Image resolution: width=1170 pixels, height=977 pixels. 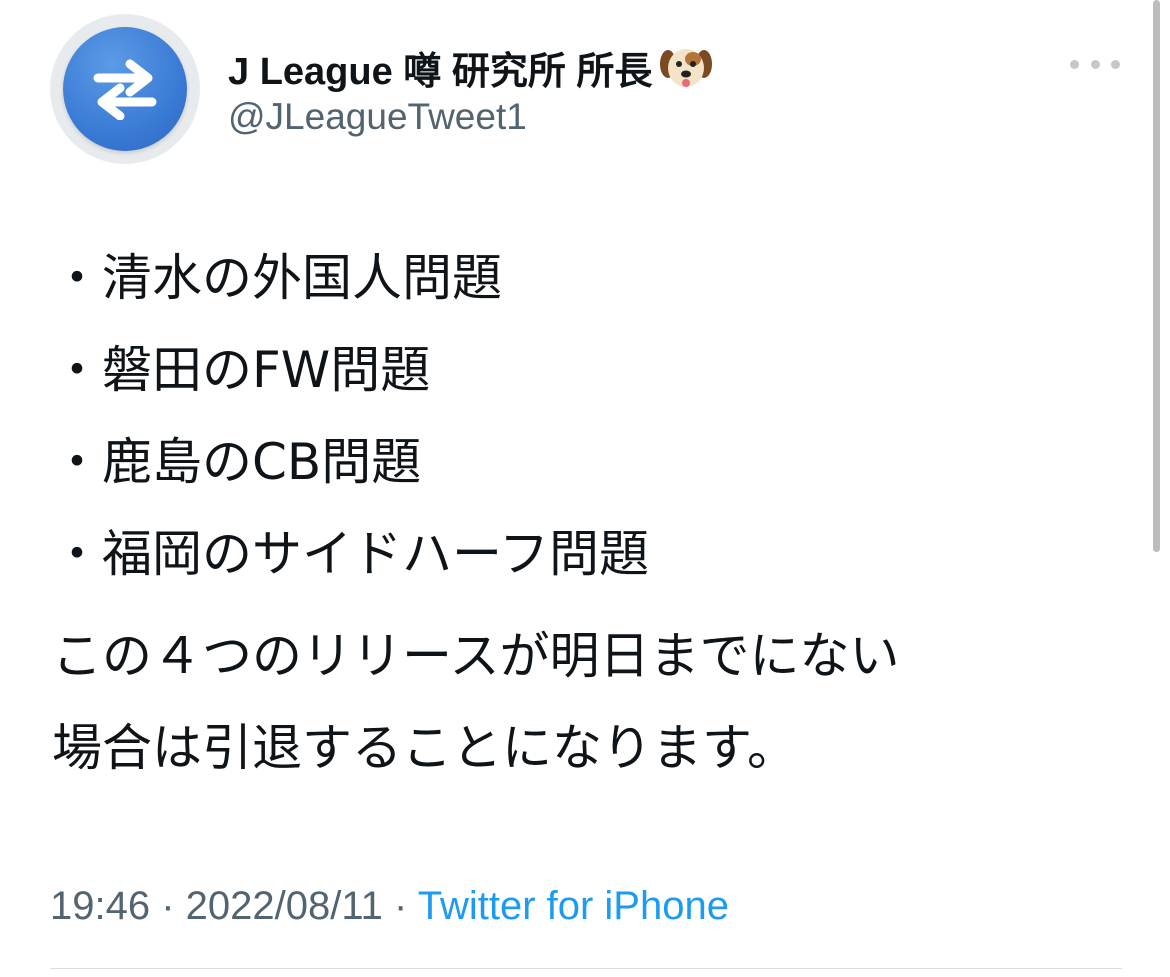 What do you see at coordinates (284, 906) in the screenshot?
I see `tweet-date: 2022/08/11` at bounding box center [284, 906].